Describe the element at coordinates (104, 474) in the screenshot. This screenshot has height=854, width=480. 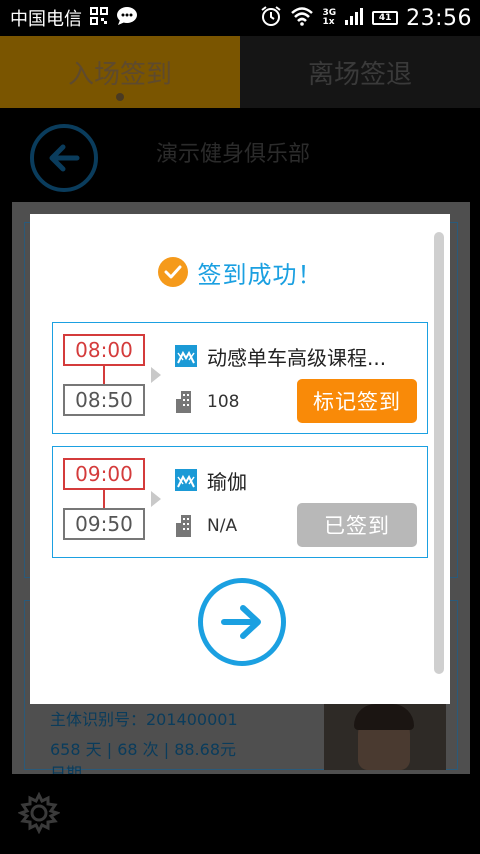
I see `course-start-time: 09:00` at that location.